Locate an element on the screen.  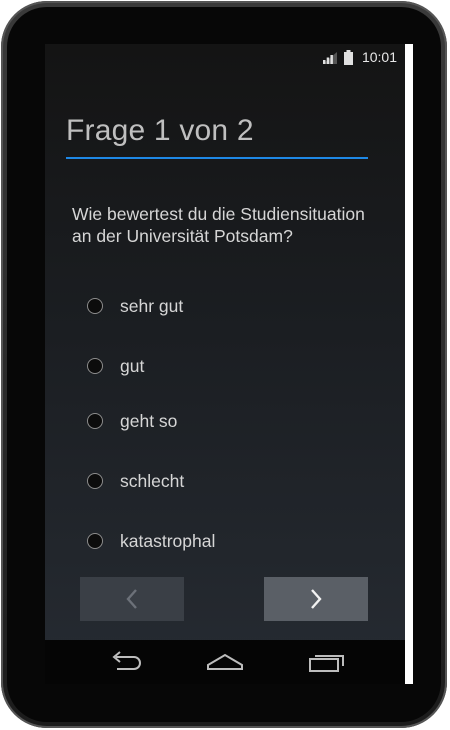
back-button is located at coordinates (125, 662).